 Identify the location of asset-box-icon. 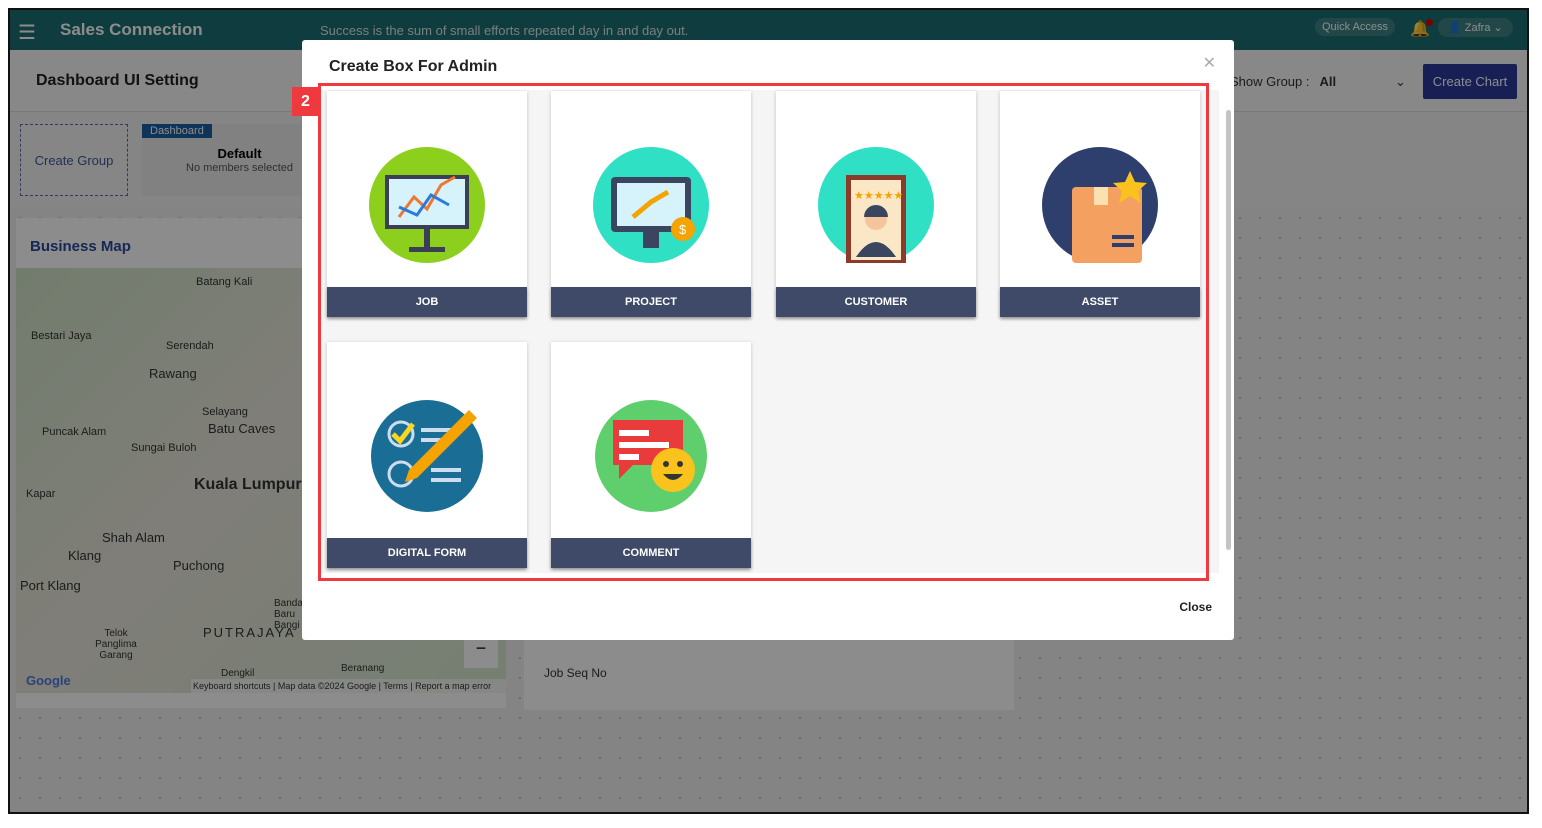
(1100, 205).